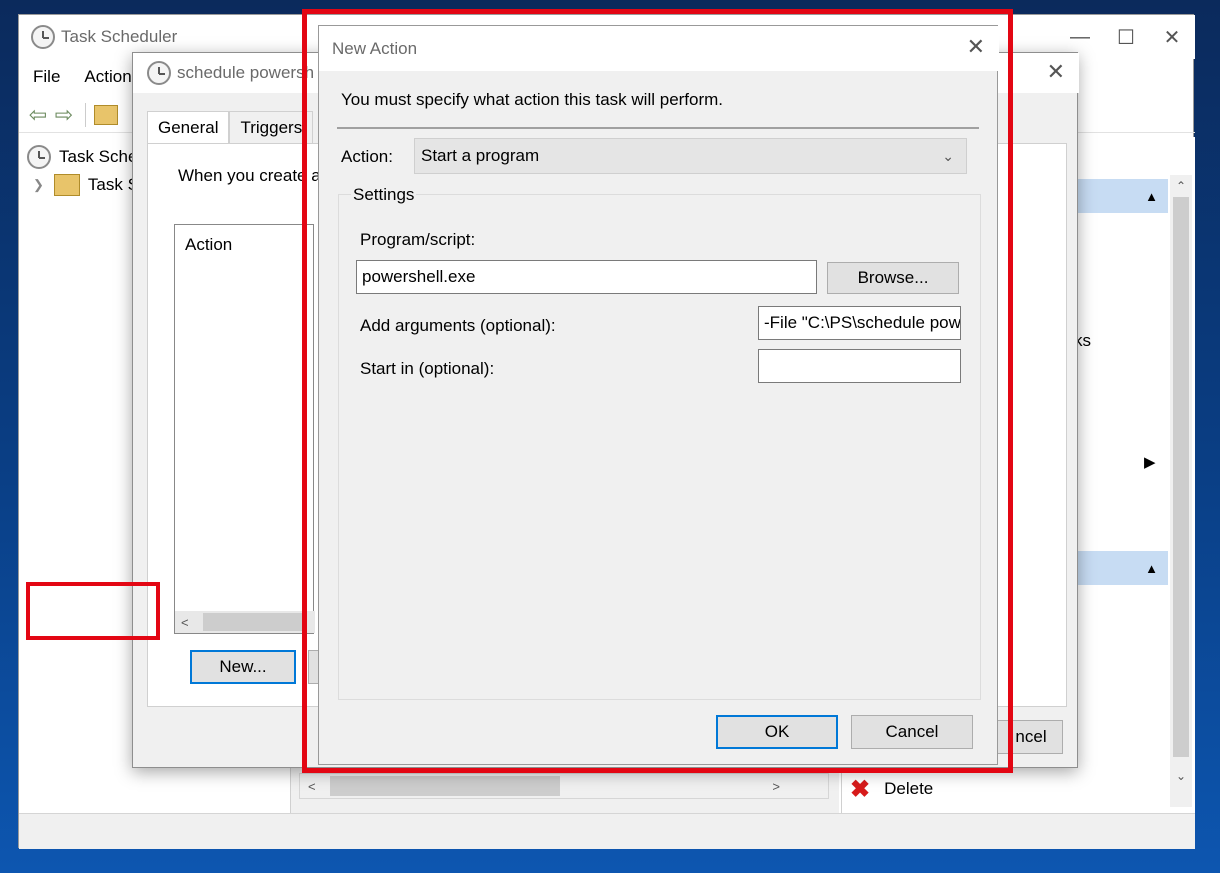 The image size is (1220, 873). I want to click on ok-button: OK, so click(777, 732).